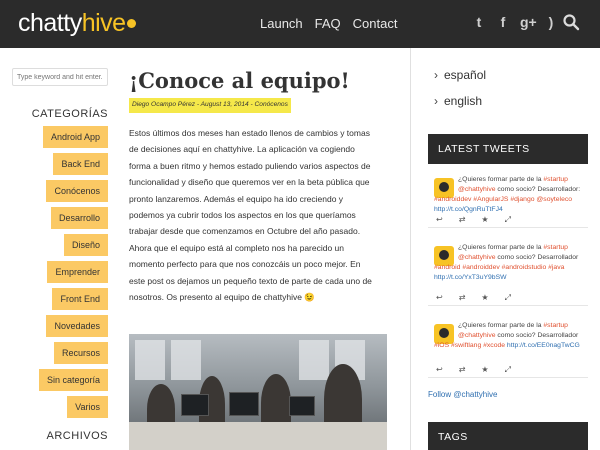 This screenshot has height=450, width=600. What do you see at coordinates (79, 218) in the screenshot?
I see `category-desarrollo: Desarrollo` at bounding box center [79, 218].